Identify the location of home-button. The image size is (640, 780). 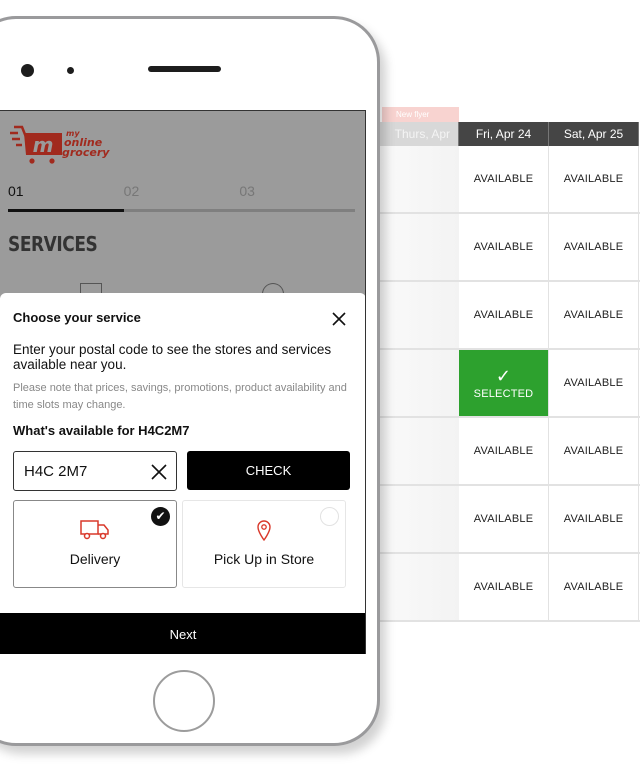
(184, 701).